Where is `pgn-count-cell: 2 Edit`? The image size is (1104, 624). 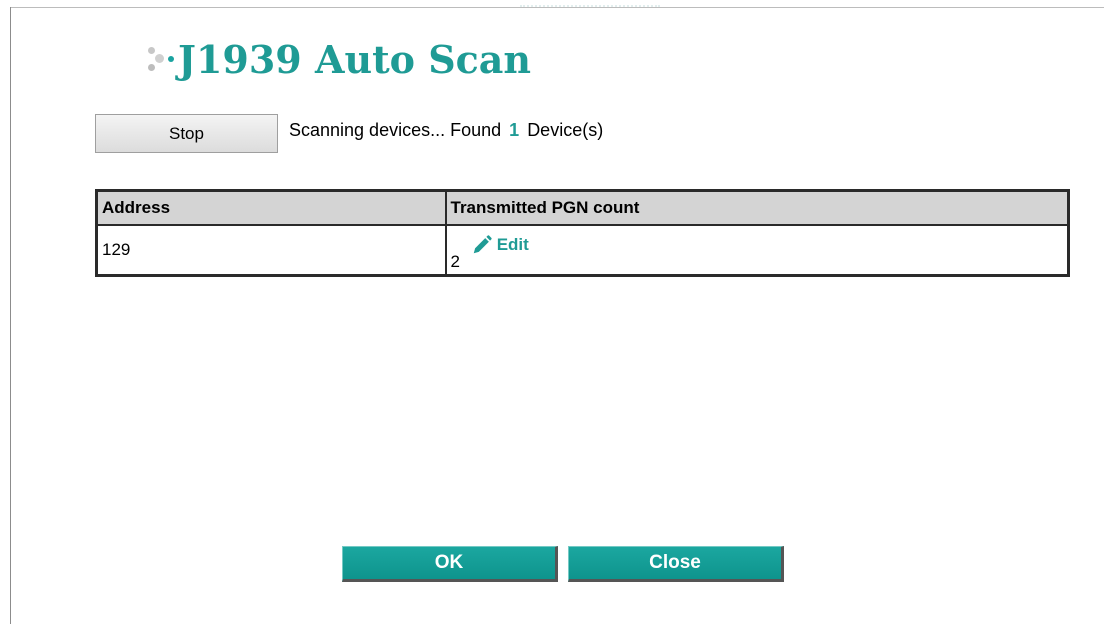 pgn-count-cell: 2 Edit is located at coordinates (757, 250).